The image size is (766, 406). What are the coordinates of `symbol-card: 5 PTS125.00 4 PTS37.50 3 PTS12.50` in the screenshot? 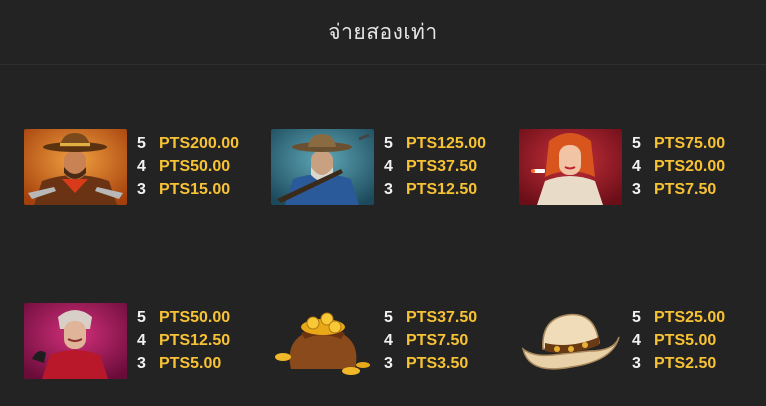 It's located at (378, 167).